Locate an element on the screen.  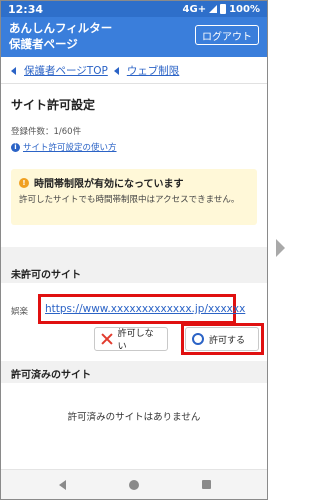
breadcrumb: 保護者ページTOP ウェブ制限 is located at coordinates (95, 70).